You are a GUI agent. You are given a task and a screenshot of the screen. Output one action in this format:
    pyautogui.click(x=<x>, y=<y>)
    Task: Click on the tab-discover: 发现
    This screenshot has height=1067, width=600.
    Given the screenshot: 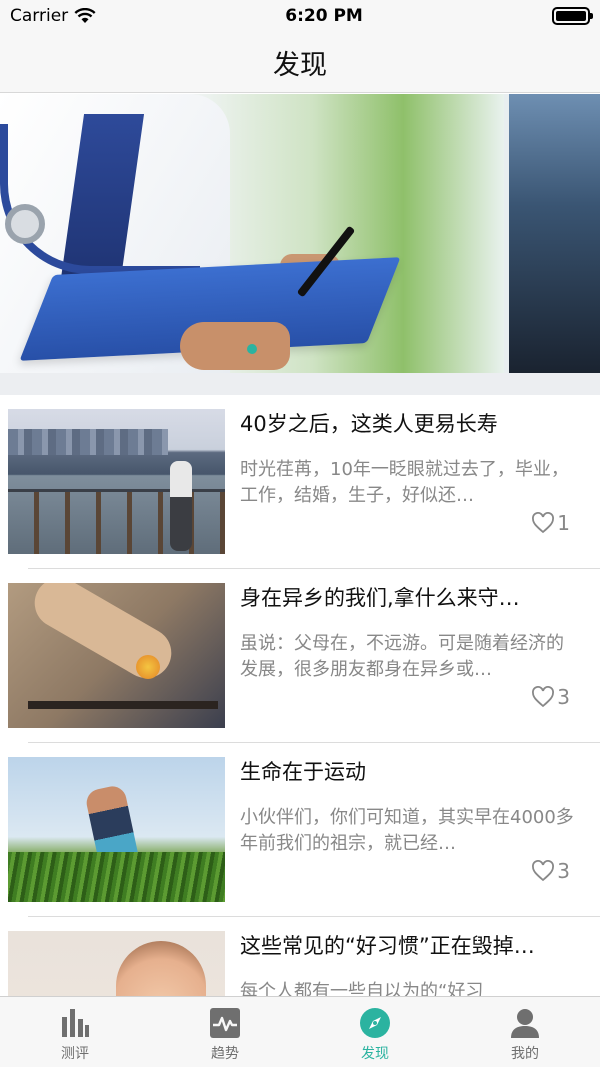 What is the action you would take?
    pyautogui.click(x=375, y=1032)
    